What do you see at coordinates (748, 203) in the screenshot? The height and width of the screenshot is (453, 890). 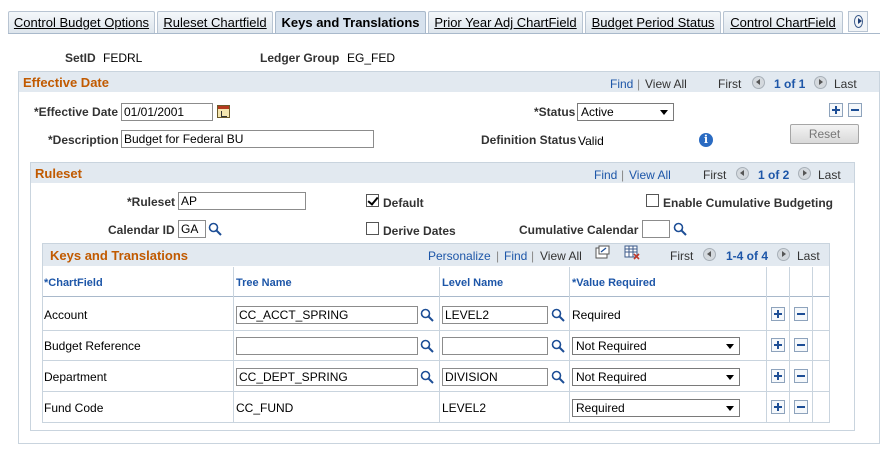 I see `enable-cumulative-label: Enable Cumulative Budgeting` at bounding box center [748, 203].